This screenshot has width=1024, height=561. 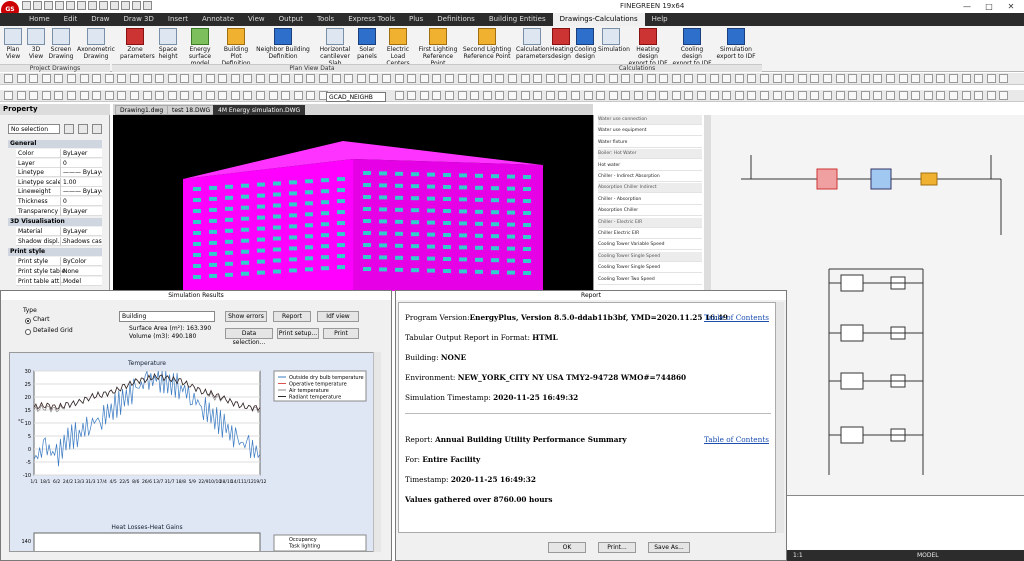 I want to click on menu-tab-14: Help, so click(x=660, y=19).